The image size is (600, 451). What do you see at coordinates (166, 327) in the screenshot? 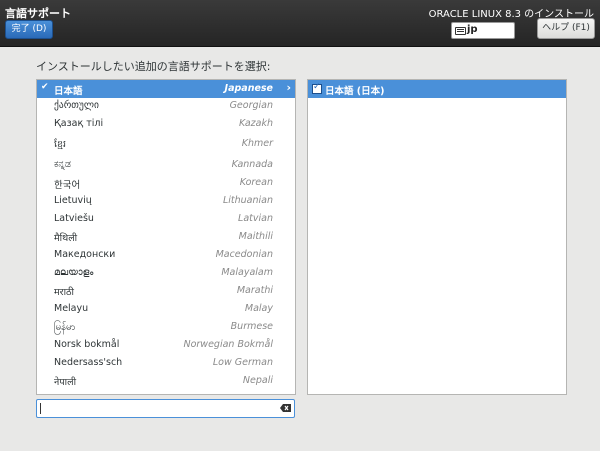
I see `language-row: မြန်မာ Burmese` at bounding box center [166, 327].